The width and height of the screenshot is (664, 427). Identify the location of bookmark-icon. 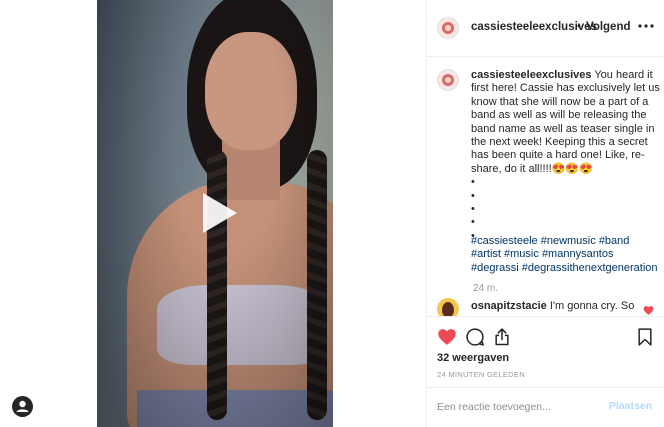
(645, 337).